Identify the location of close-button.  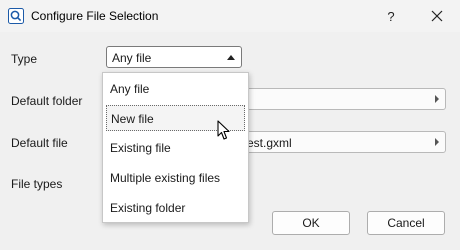
(437, 16).